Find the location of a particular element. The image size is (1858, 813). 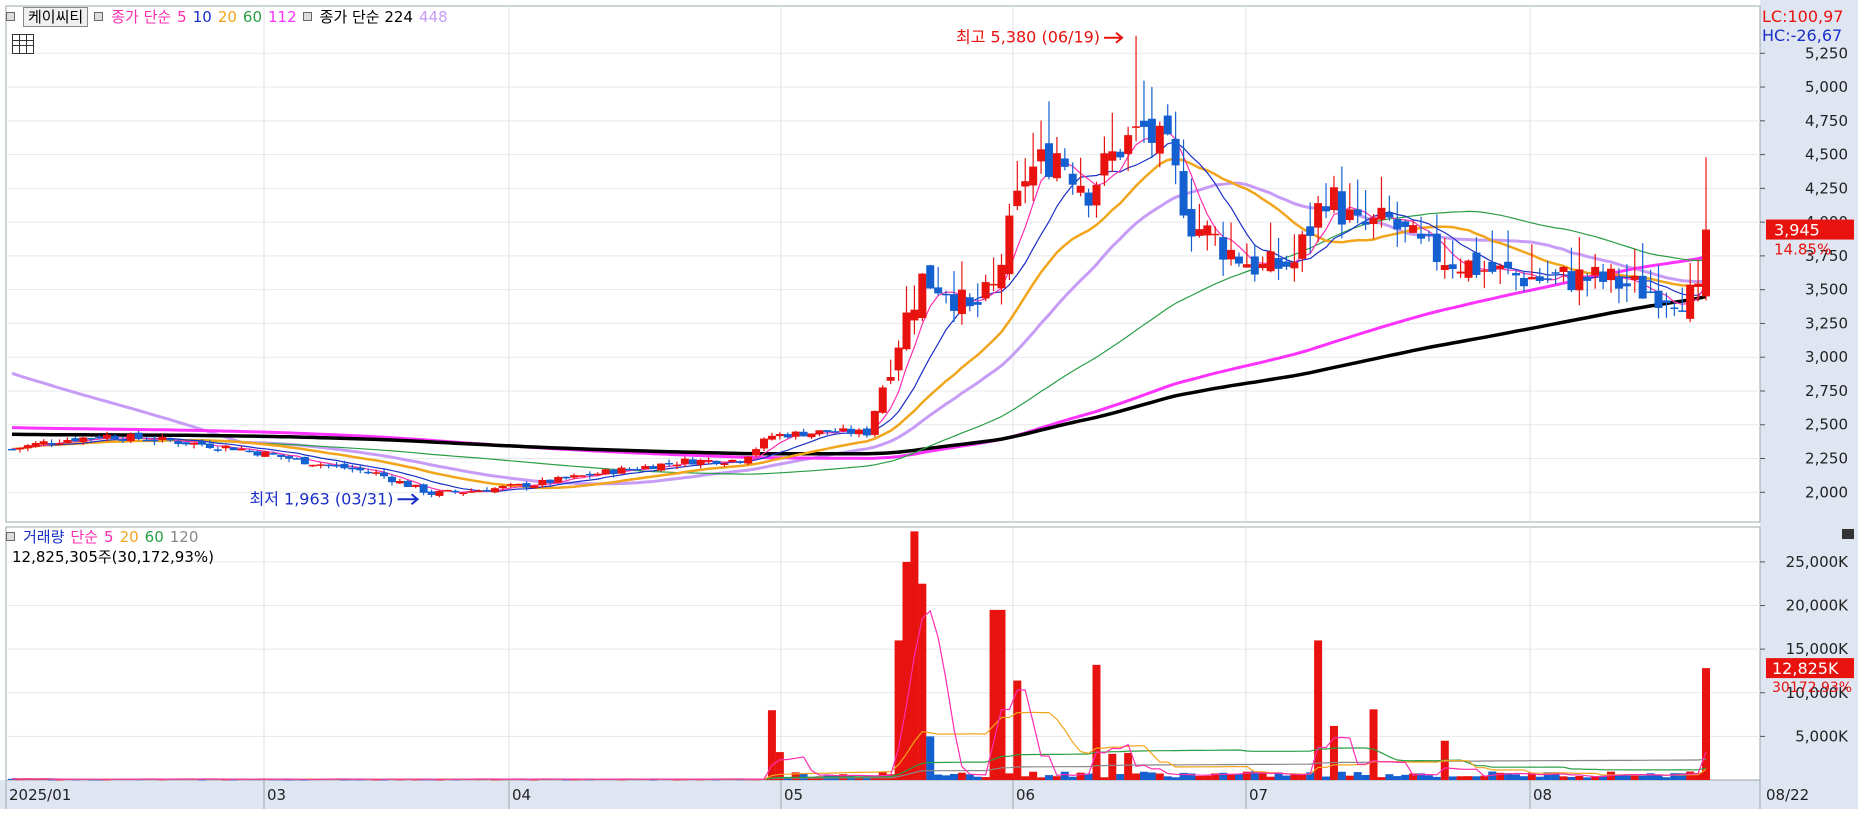

y-tick-label: 4,250 is located at coordinates (1826, 188).